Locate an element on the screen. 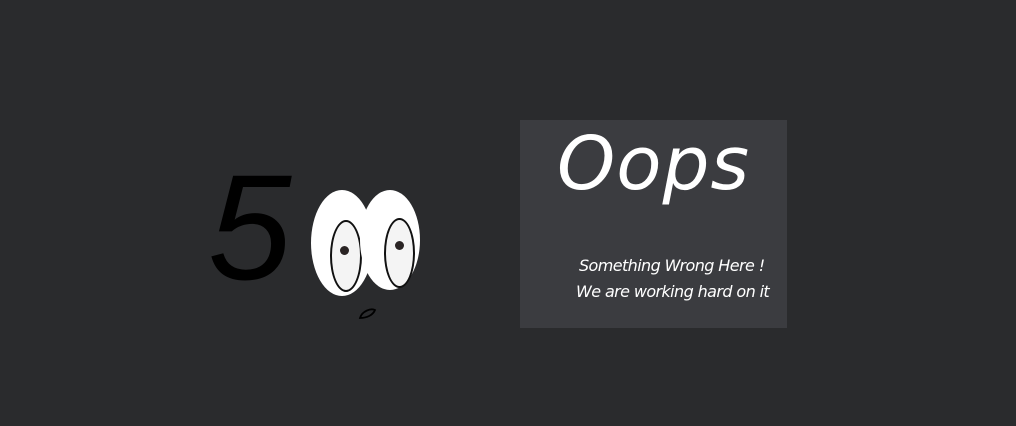 Image resolution: width=1016 pixels, height=426 pixels. right-eye is located at coordinates (390, 240).